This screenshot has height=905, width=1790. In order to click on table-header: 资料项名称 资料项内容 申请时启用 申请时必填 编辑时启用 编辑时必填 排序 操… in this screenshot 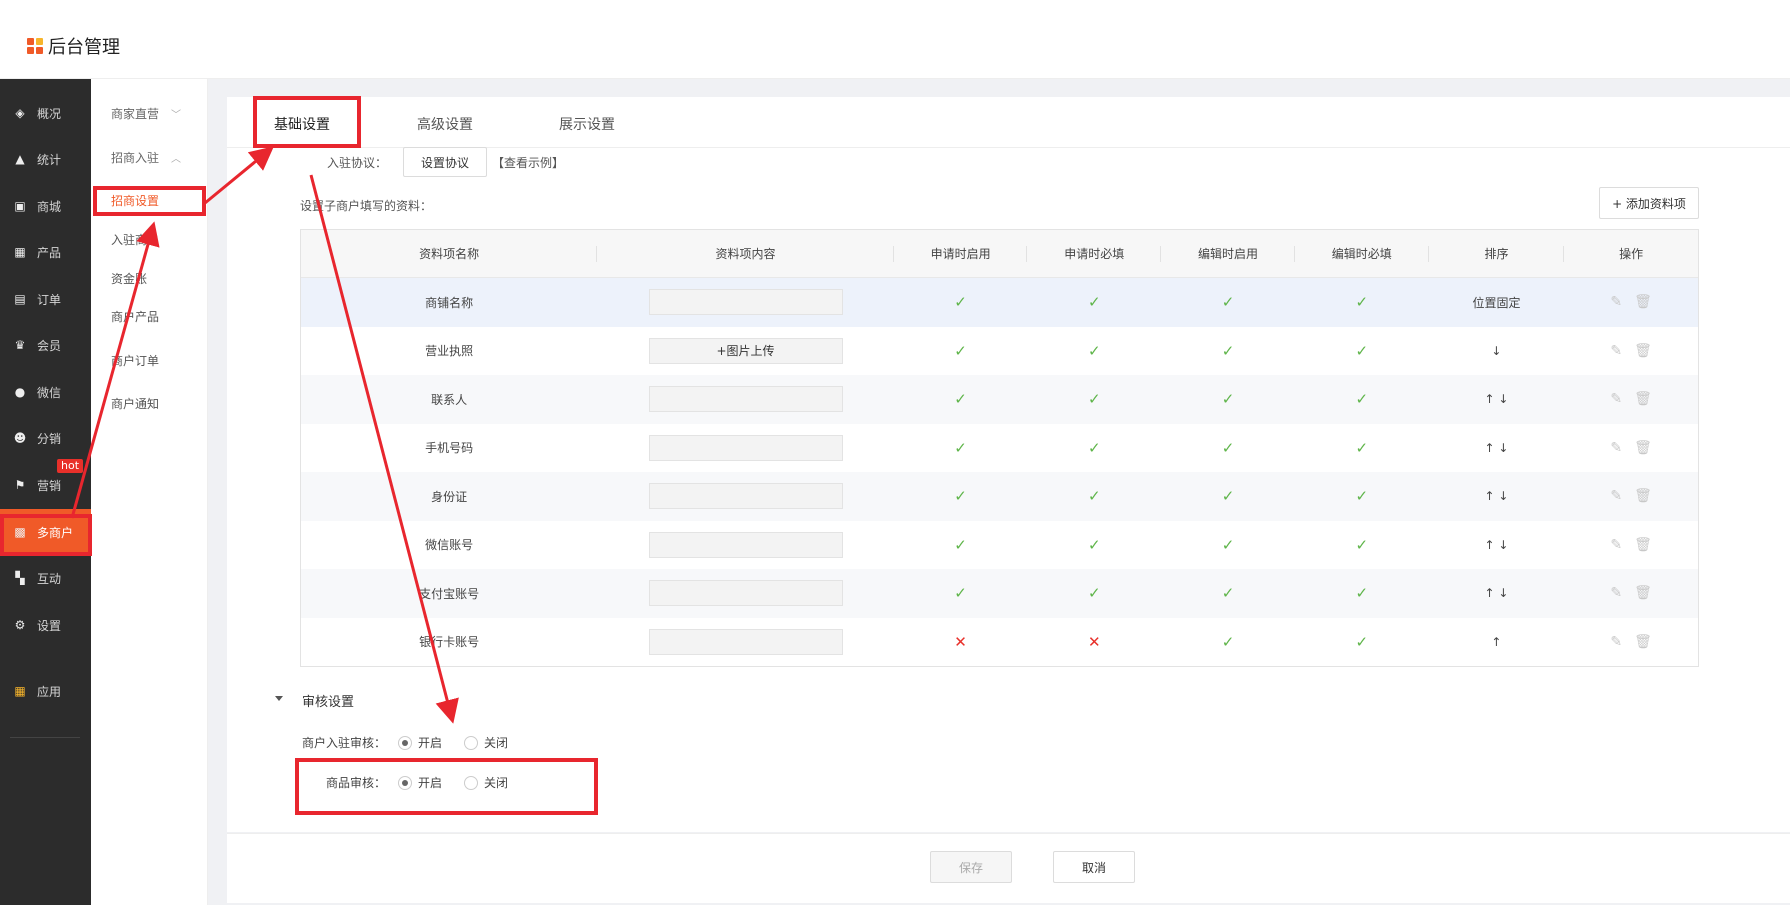, I will do `click(999, 254)`.